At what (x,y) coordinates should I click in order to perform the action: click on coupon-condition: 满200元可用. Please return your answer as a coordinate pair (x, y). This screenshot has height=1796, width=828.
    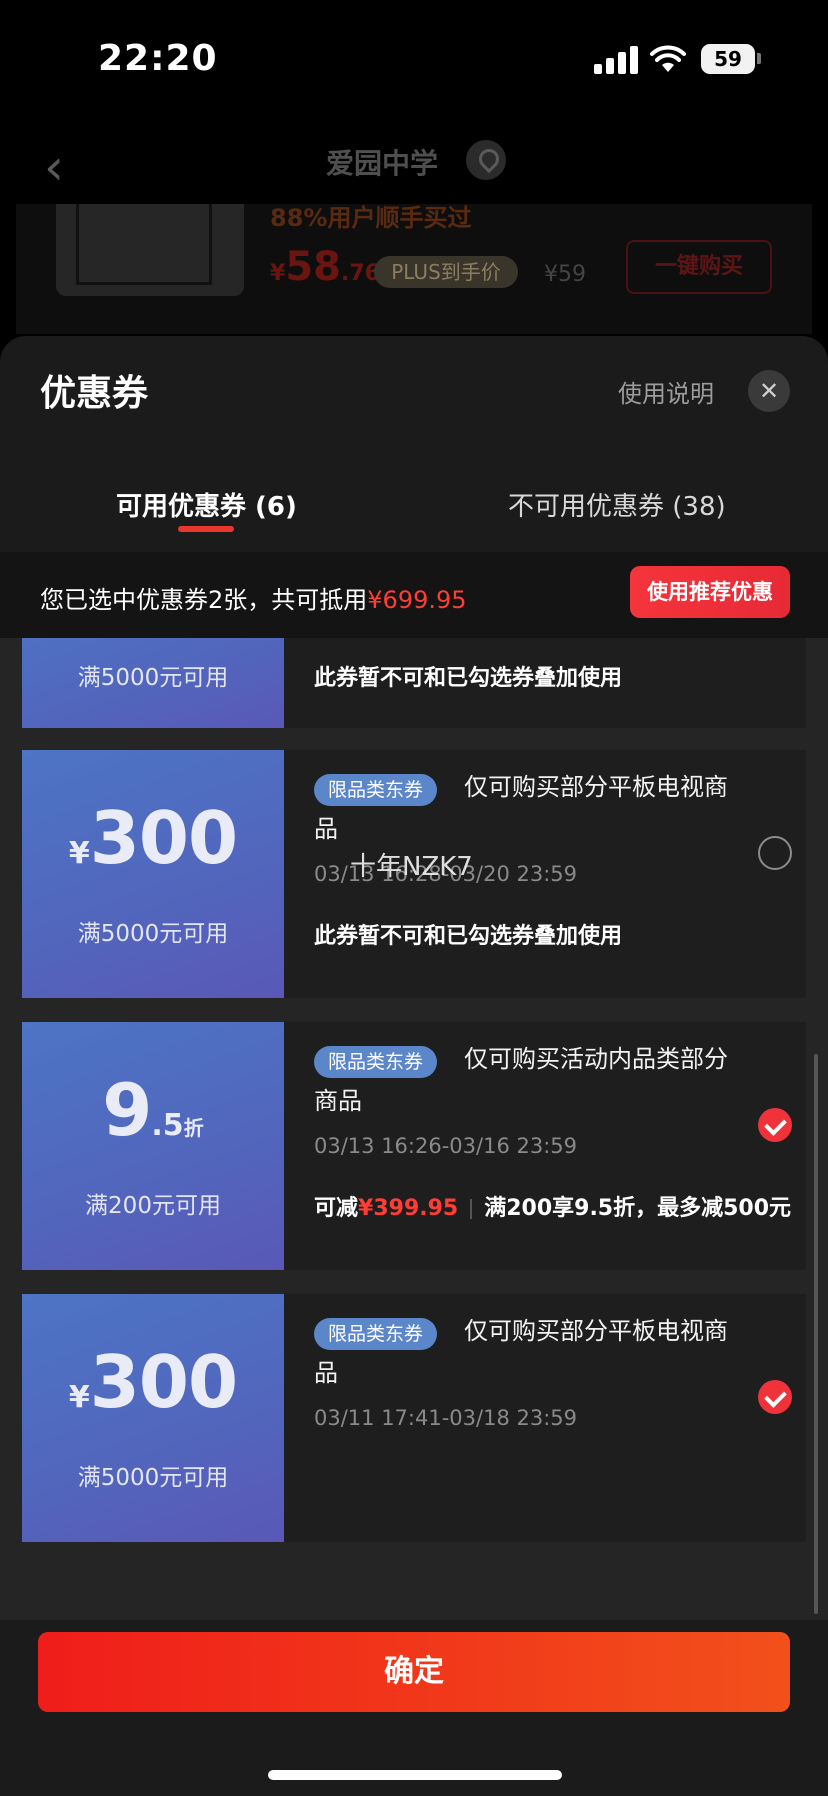
    Looking at the image, I should click on (153, 1206).